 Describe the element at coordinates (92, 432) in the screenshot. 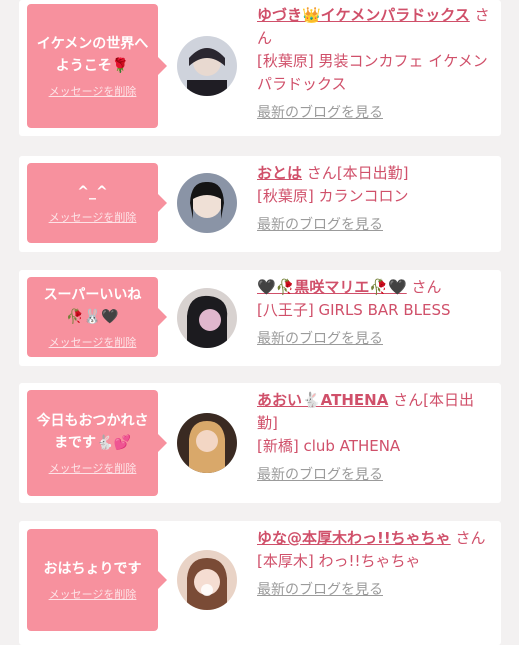

I see `message-text: 今日もおつかれさ まです🐇💕` at that location.